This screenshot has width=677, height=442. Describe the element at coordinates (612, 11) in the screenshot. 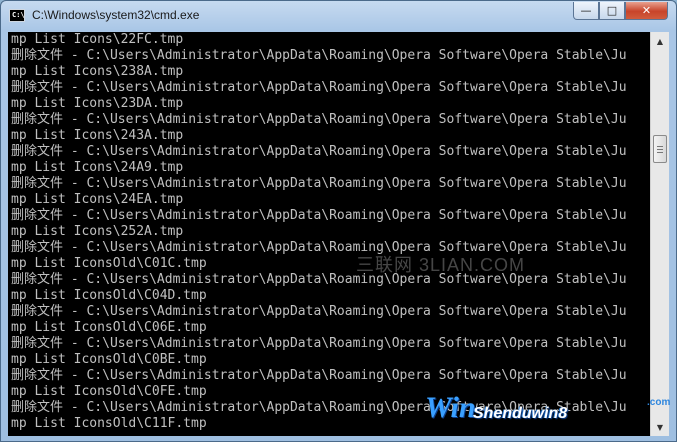

I see `maximize-button: □` at that location.